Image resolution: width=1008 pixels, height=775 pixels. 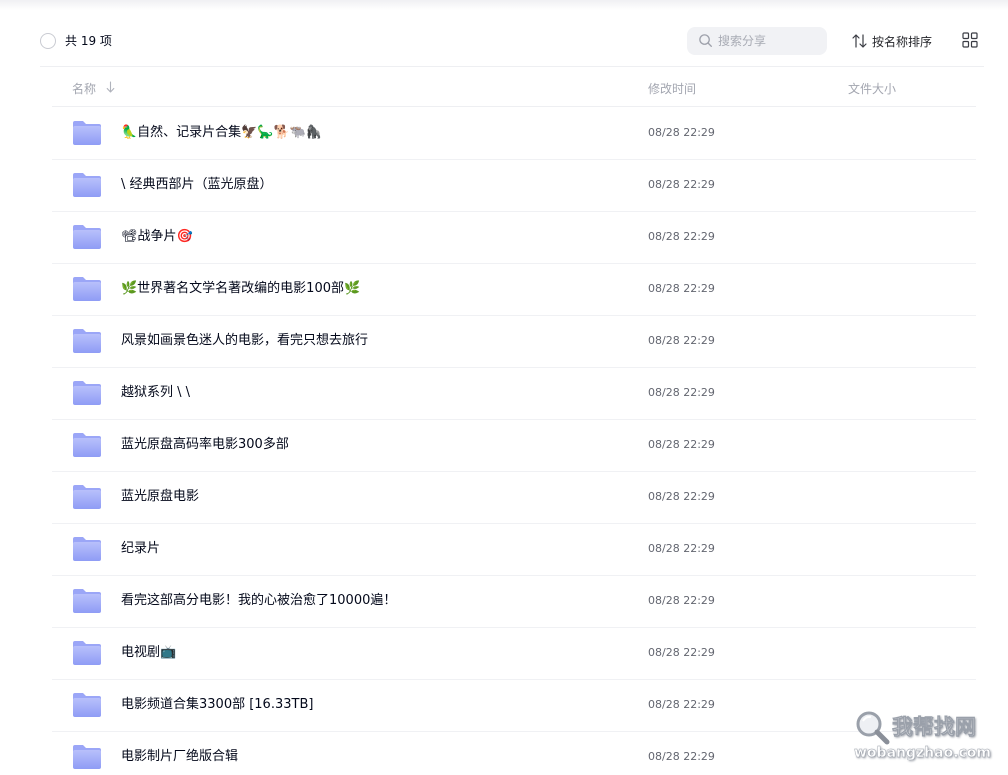 What do you see at coordinates (88, 41) in the screenshot?
I see `item-count: 共 19 项` at bounding box center [88, 41].